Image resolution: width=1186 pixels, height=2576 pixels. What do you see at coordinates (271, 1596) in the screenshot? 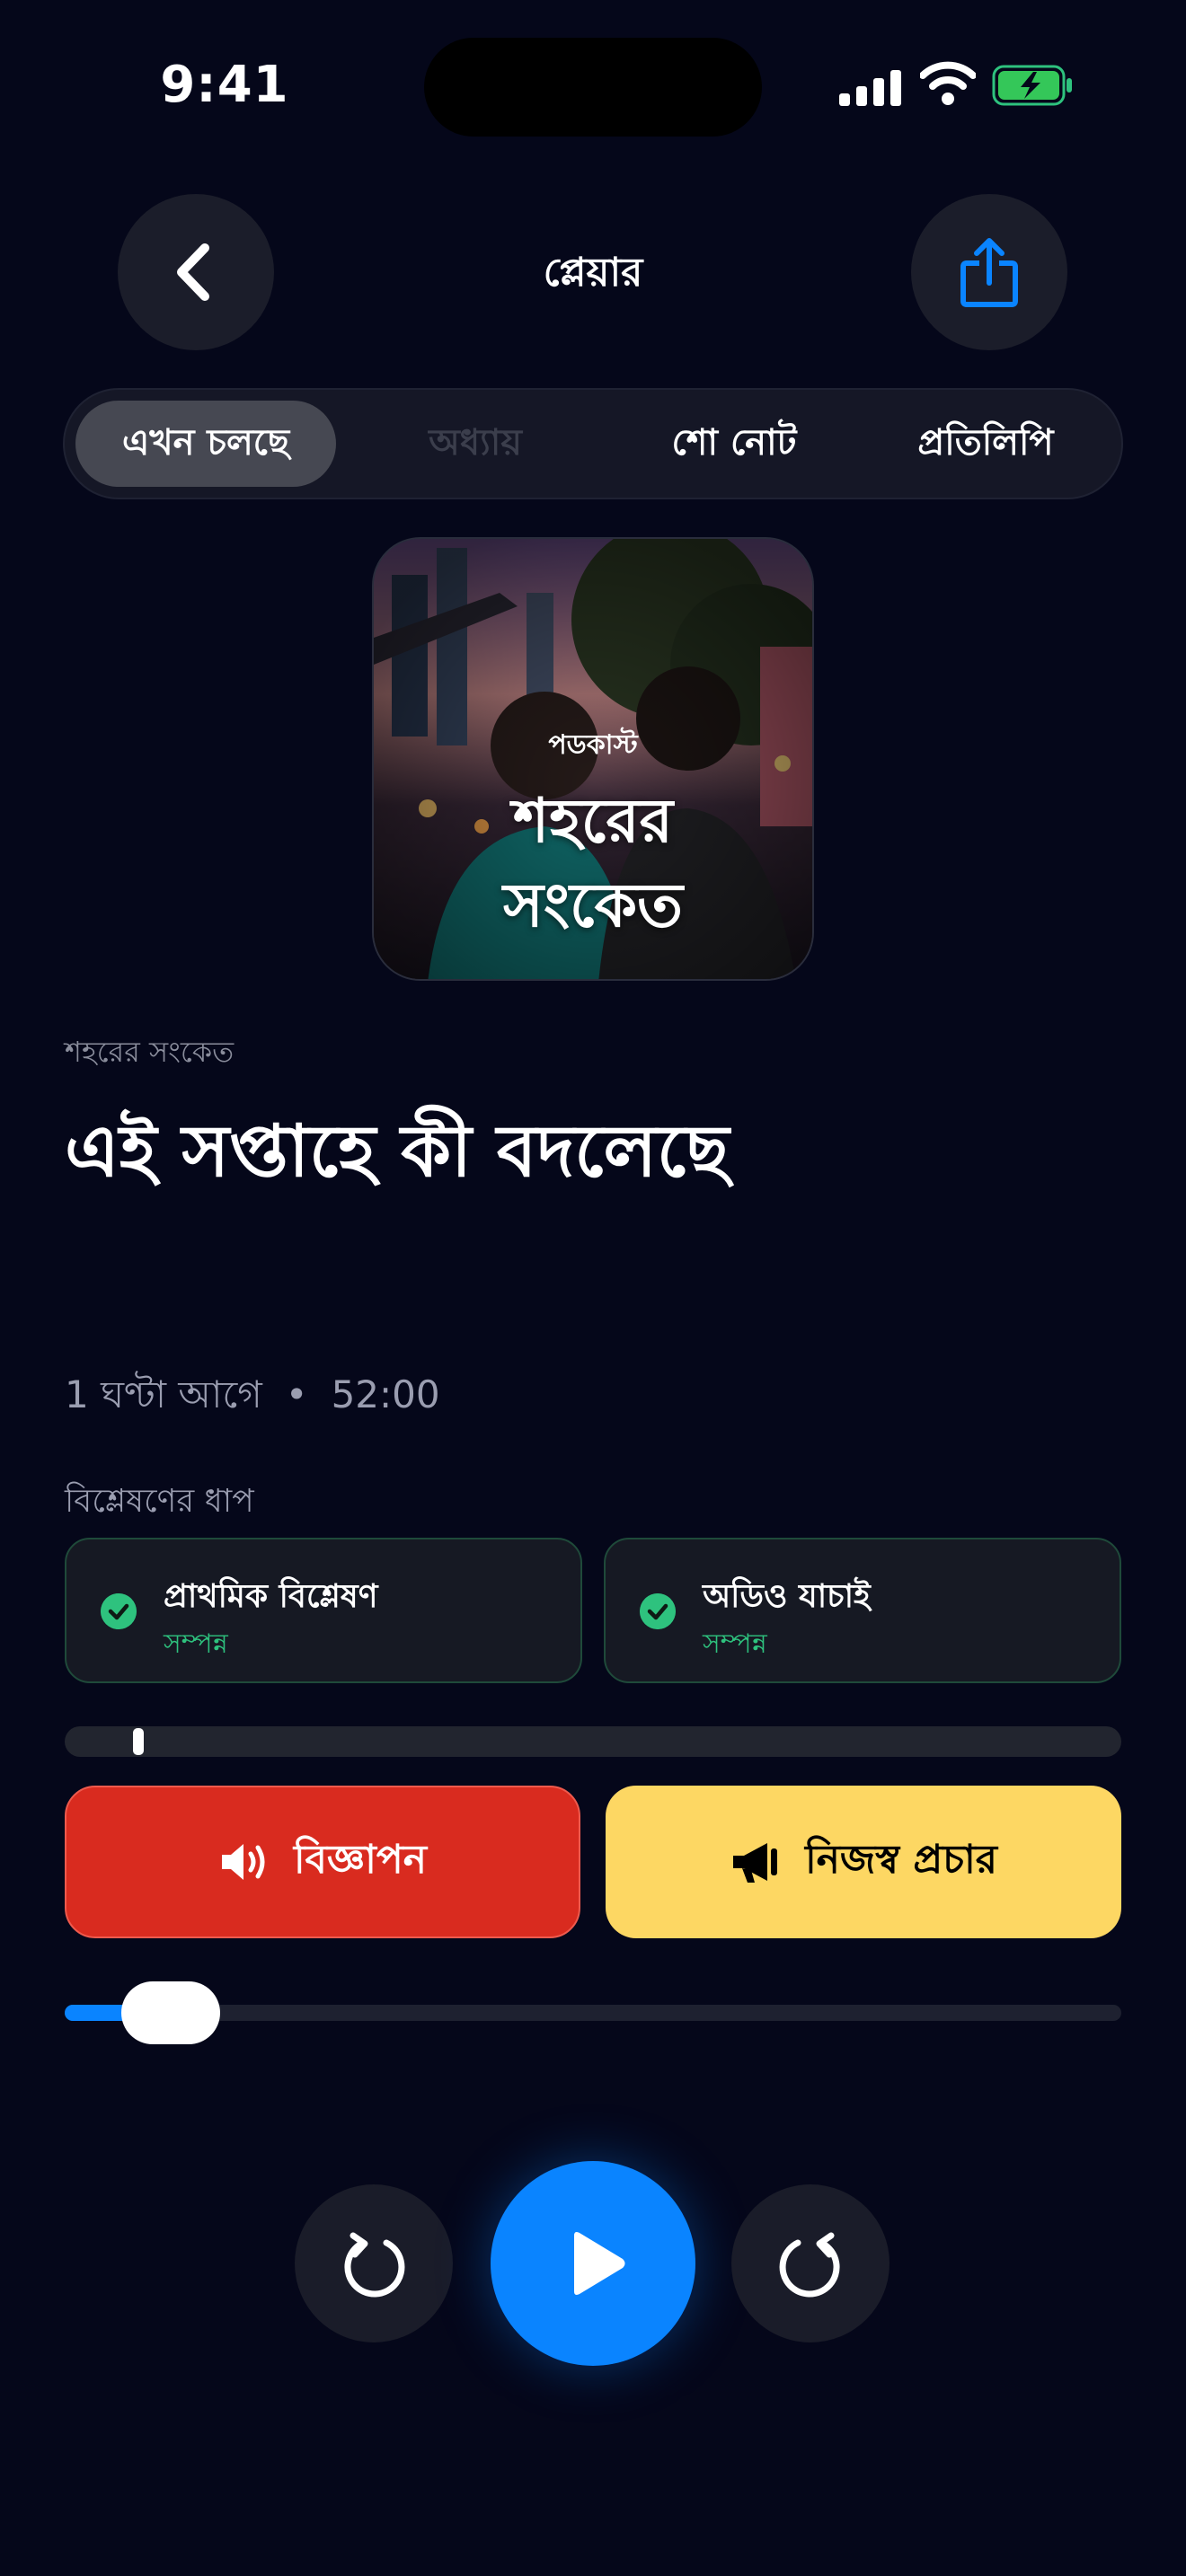
I see `stage-title: প্রাথমিক বিশ্লেষণ` at bounding box center [271, 1596].